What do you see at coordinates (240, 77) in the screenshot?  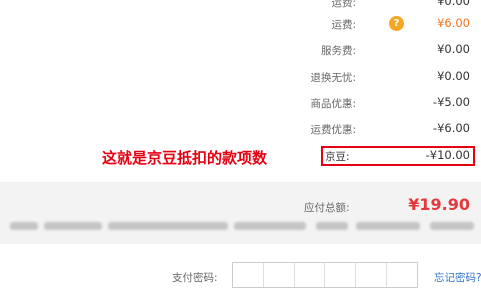 I see `fee-row-return-worry-free: 退换无忧: ¥0.00` at bounding box center [240, 77].